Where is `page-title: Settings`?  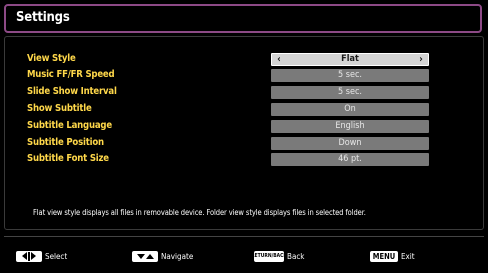
page-title: Settings is located at coordinates (43, 17).